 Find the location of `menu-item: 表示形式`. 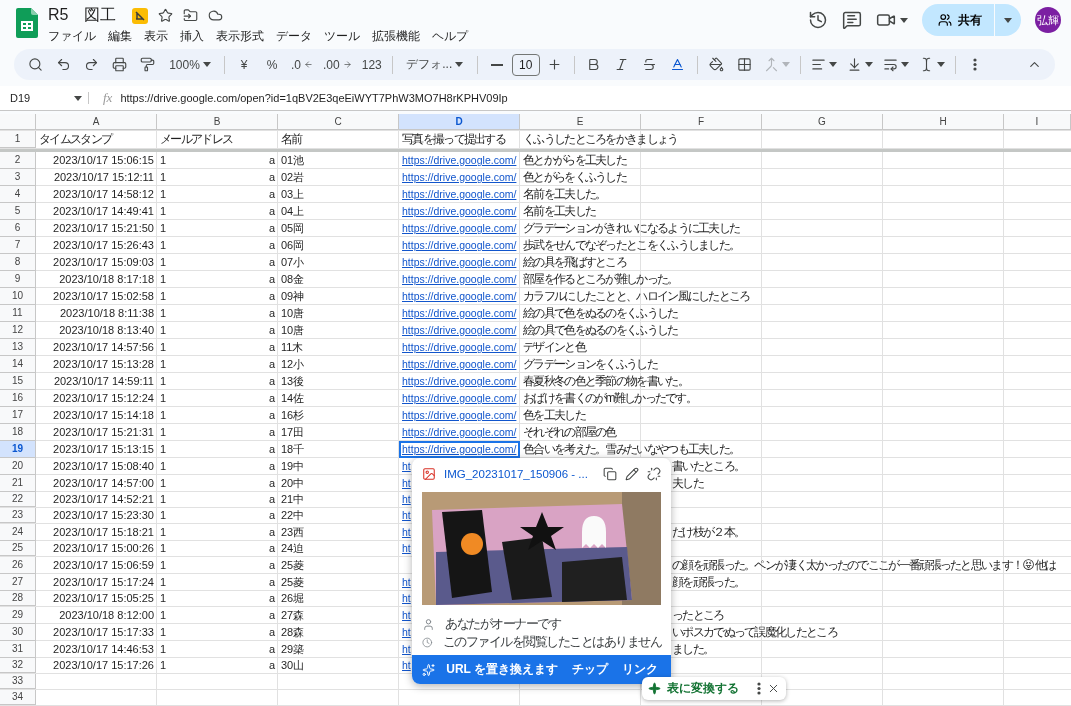

menu-item: 表示形式 is located at coordinates (240, 36).